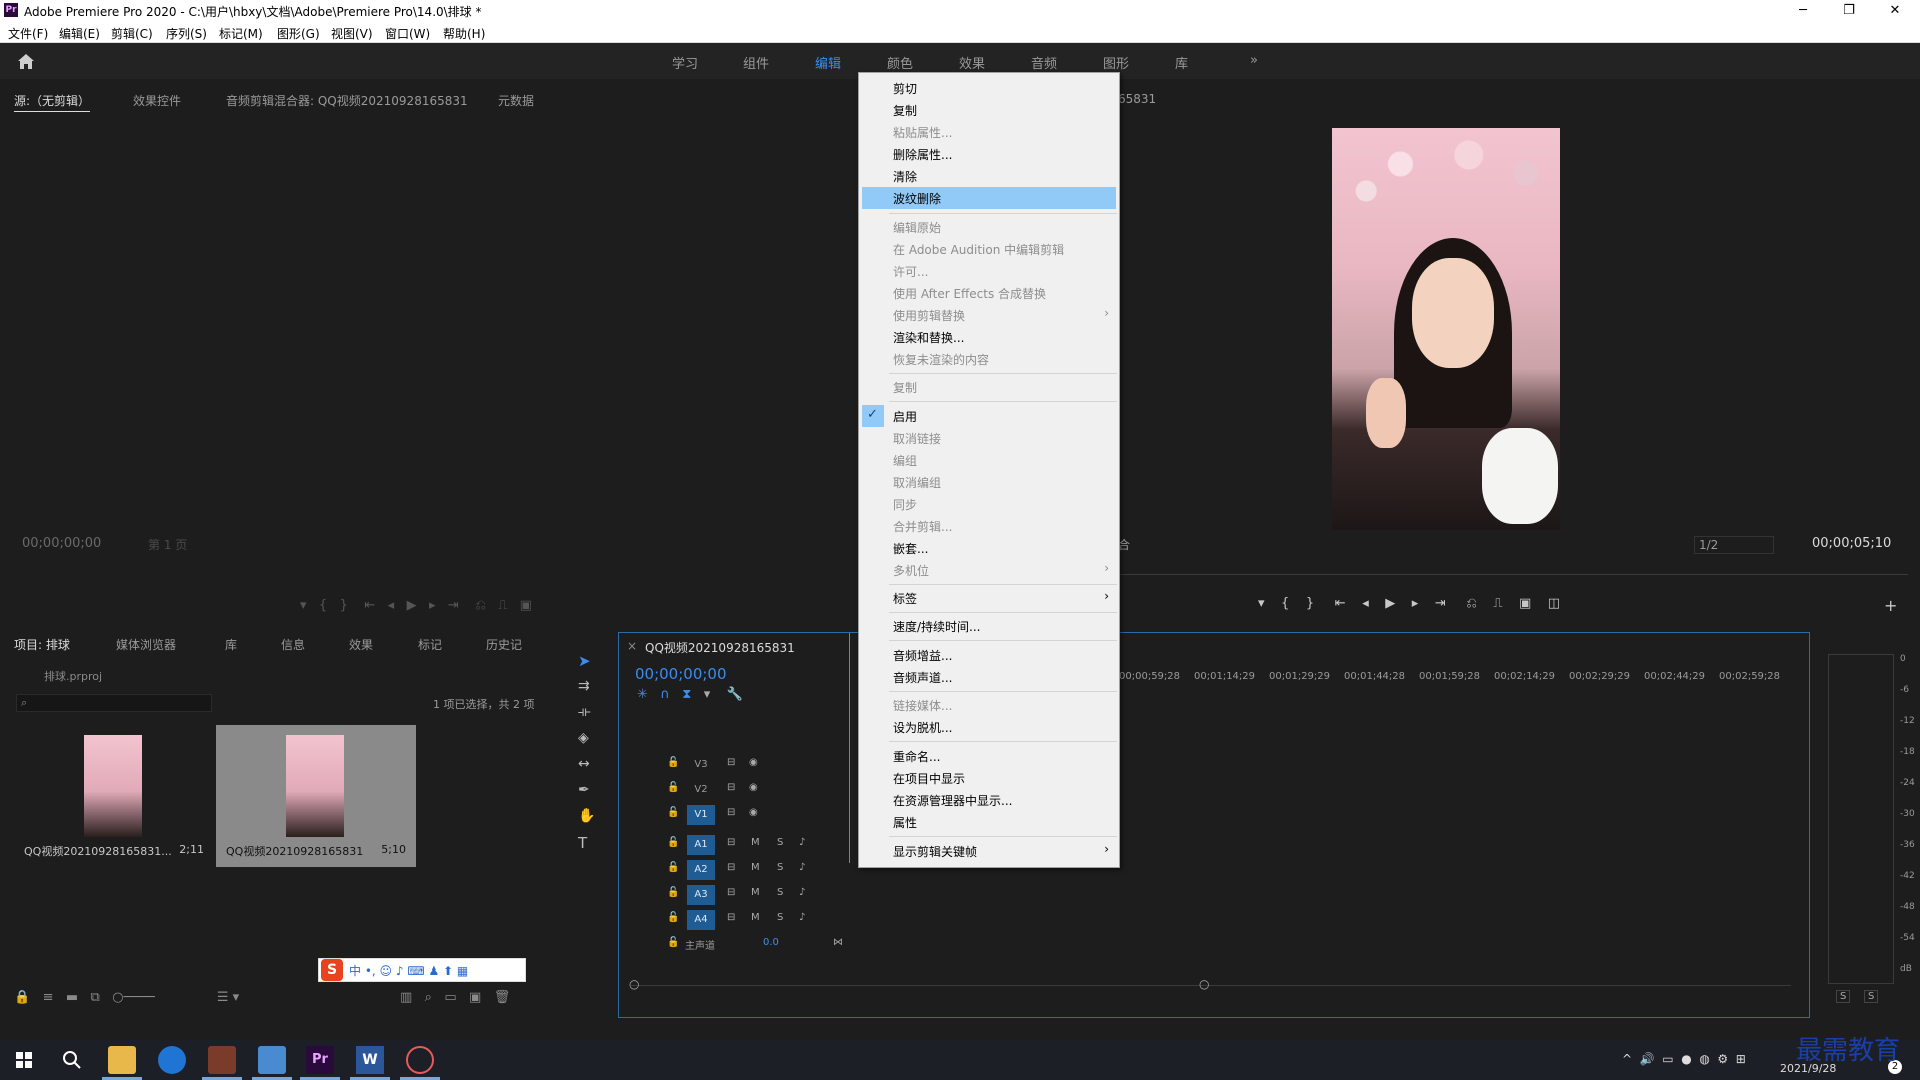 The width and height of the screenshot is (1920, 1080). What do you see at coordinates (989, 110) in the screenshot?
I see `menu-item-copy: 复制` at bounding box center [989, 110].